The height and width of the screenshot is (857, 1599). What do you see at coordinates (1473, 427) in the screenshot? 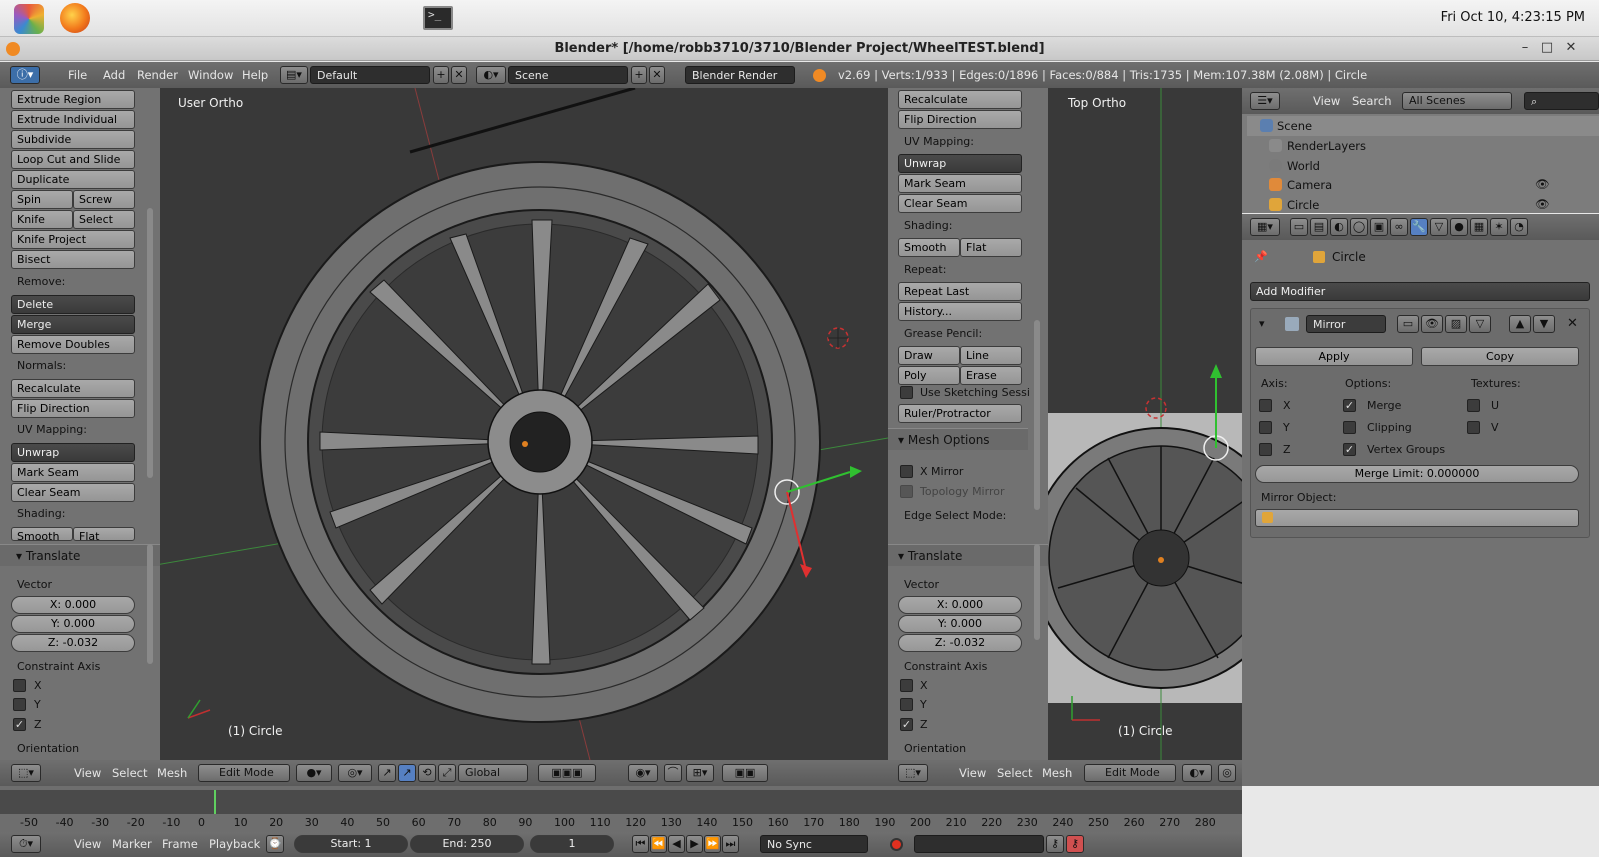
I see `texture-v-checkbox` at bounding box center [1473, 427].